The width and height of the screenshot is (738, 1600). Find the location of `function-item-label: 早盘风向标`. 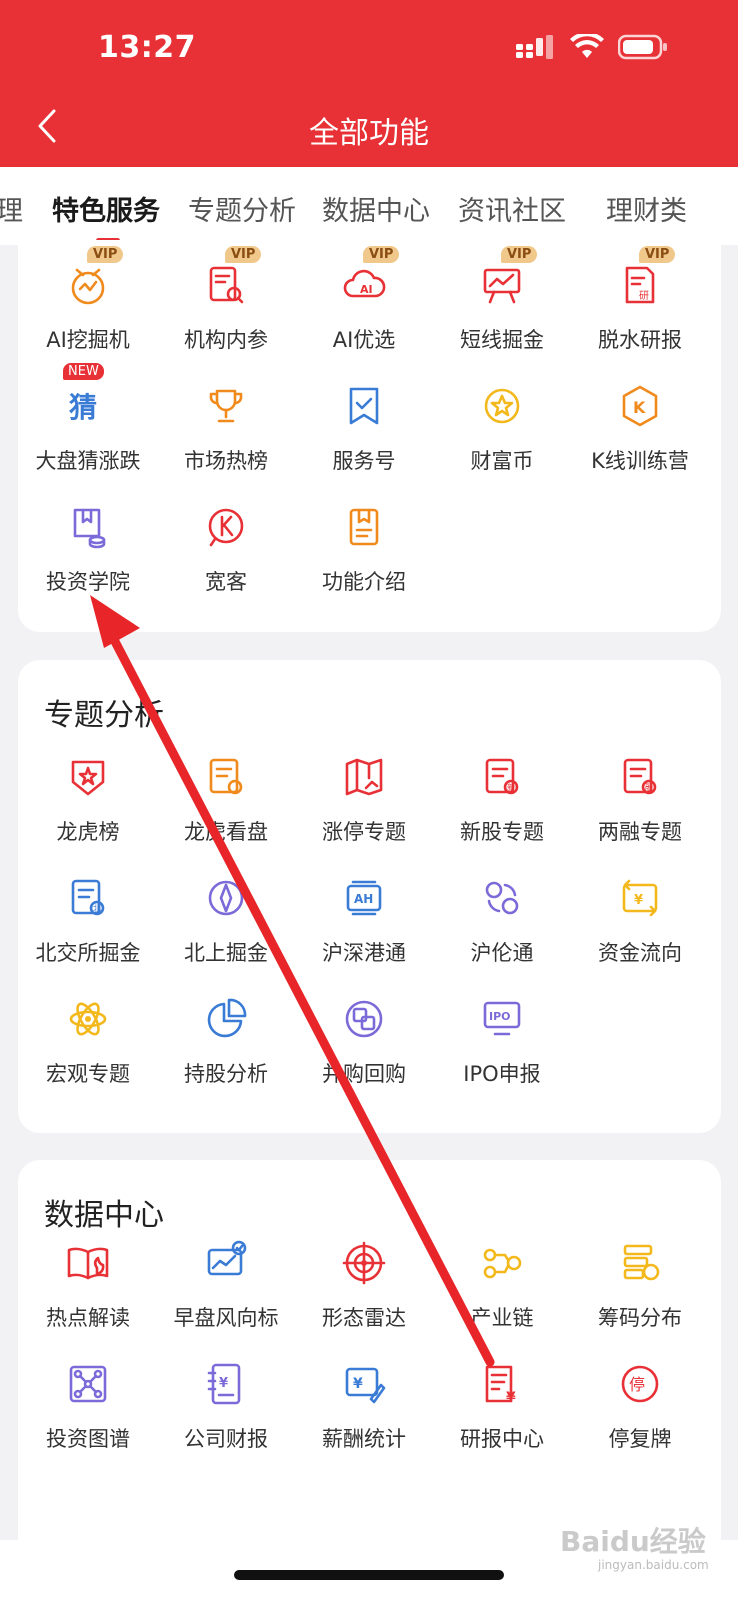

function-item-label: 早盘风向标 is located at coordinates (226, 1318).